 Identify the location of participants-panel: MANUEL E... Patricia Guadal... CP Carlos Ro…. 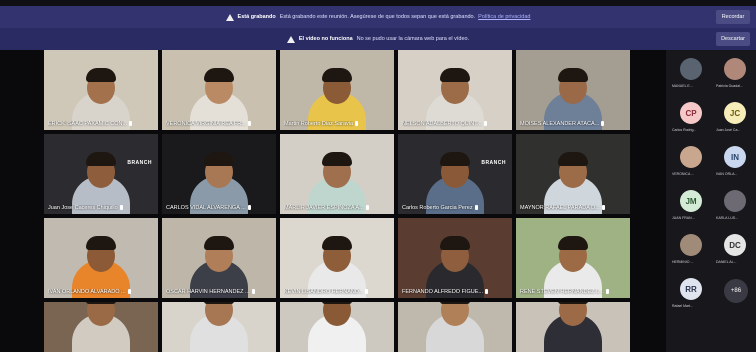
(711, 201).